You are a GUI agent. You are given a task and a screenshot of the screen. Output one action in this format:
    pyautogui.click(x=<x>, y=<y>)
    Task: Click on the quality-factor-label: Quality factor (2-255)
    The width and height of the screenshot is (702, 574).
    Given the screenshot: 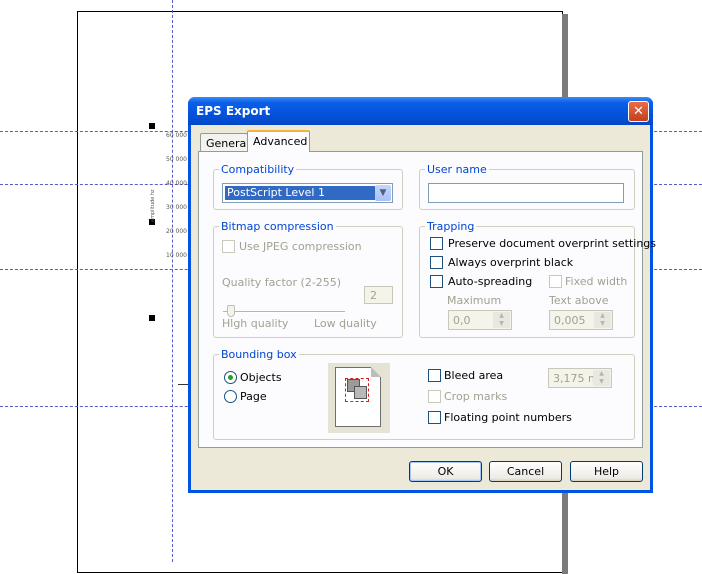 What is the action you would take?
    pyautogui.click(x=282, y=282)
    